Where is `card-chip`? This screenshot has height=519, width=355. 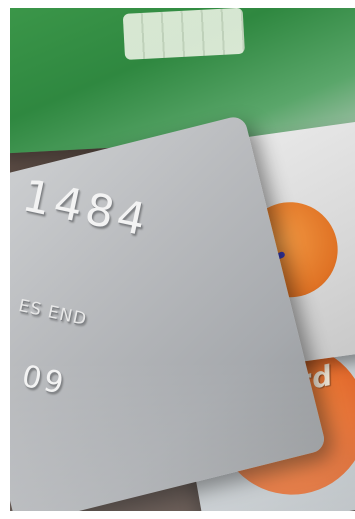 card-chip is located at coordinates (183, 34).